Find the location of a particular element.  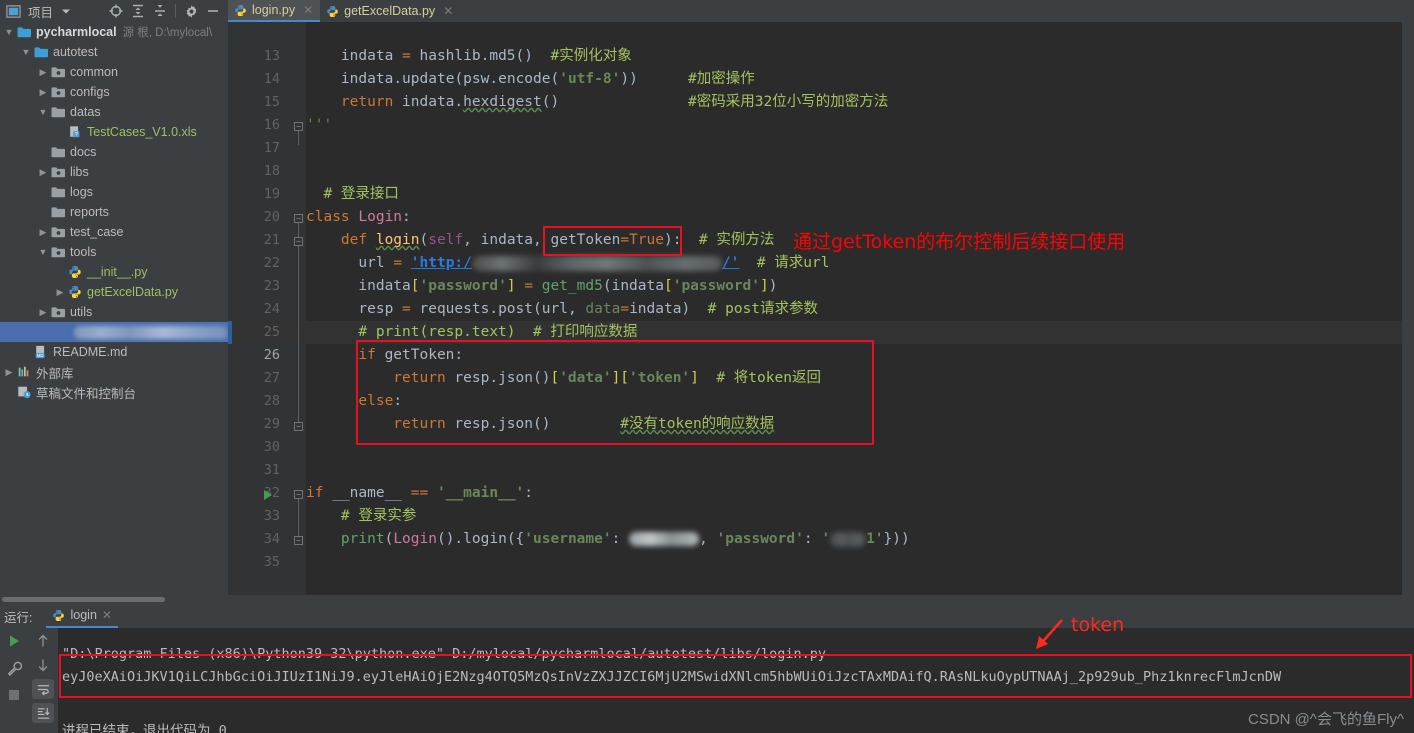

editor-error-stripe is located at coordinates (1408, 308).